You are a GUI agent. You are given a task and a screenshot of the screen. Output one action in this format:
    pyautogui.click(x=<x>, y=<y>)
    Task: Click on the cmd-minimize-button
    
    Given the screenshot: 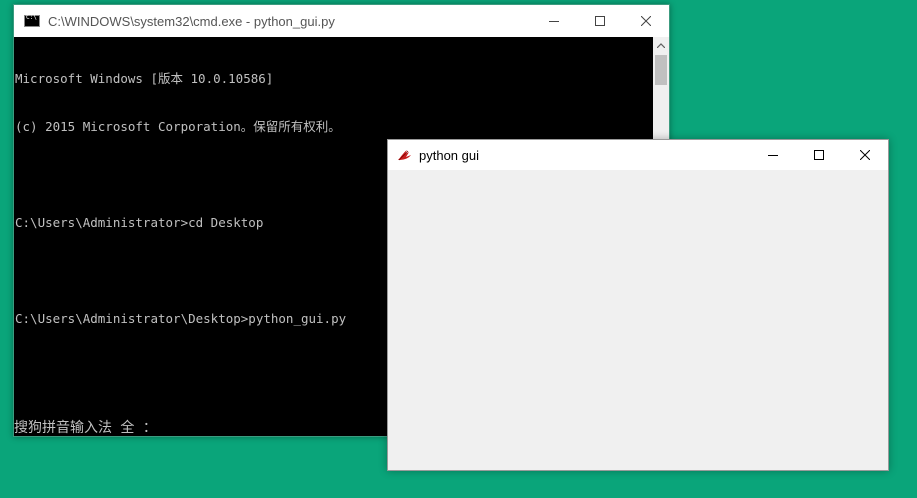 What is the action you would take?
    pyautogui.click(x=554, y=21)
    